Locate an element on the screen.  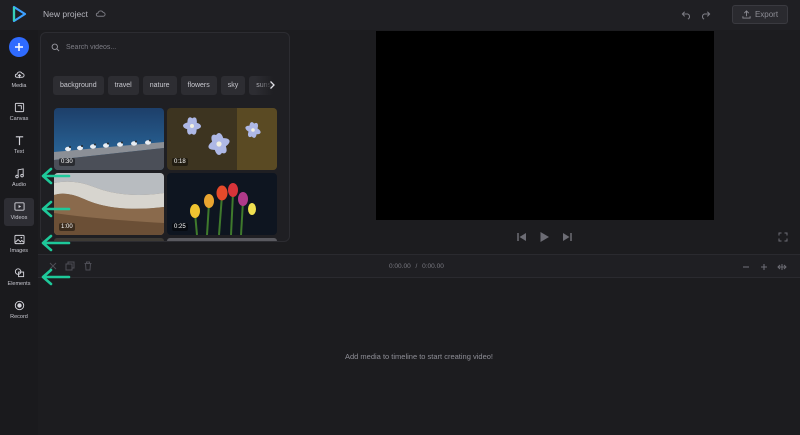
timecode: 0:00.00 / 0:00.00 is located at coordinates (416, 266).